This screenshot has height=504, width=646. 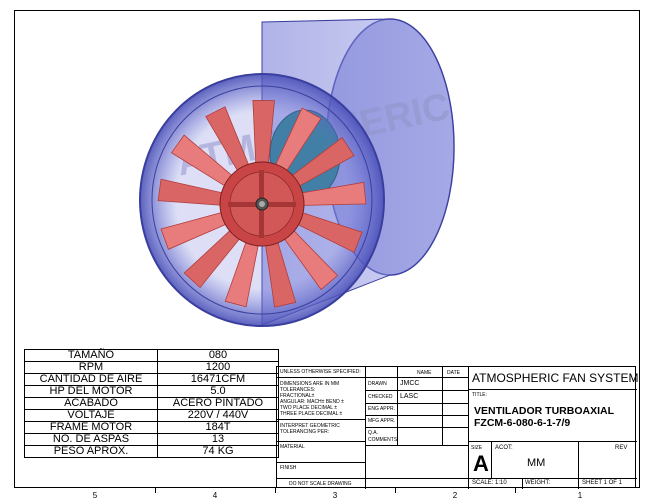 What do you see at coordinates (218, 439) in the screenshot?
I see `spec-value: 13` at bounding box center [218, 439].